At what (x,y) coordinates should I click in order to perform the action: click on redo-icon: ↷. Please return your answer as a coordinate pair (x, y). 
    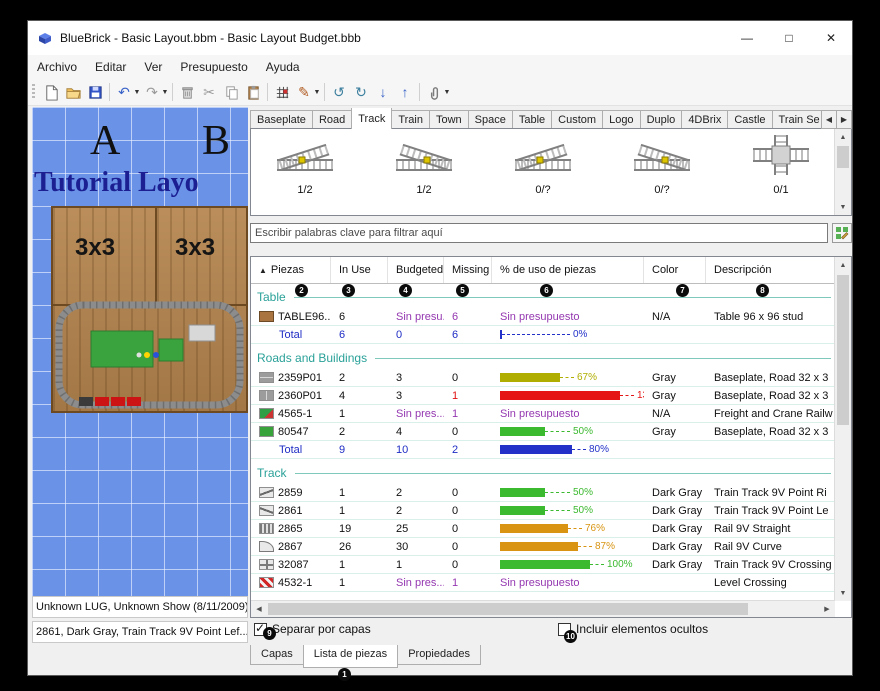
    Looking at the image, I should click on (152, 92).